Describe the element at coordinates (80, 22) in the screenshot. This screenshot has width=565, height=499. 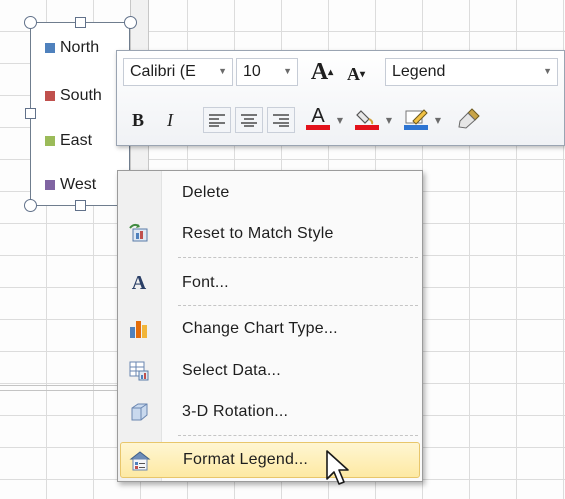
I see `resize-handle-top` at that location.